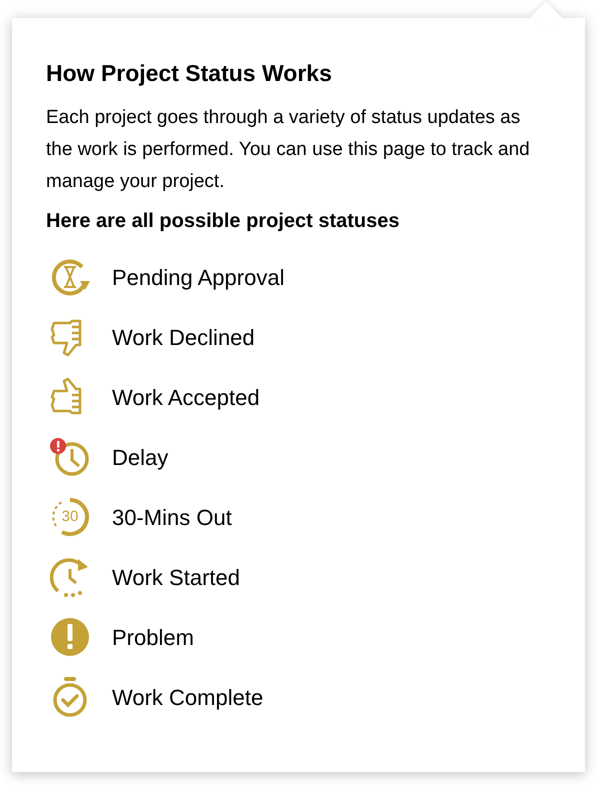 The image size is (604, 794). I want to click on status-label: Work Declined, so click(183, 338).